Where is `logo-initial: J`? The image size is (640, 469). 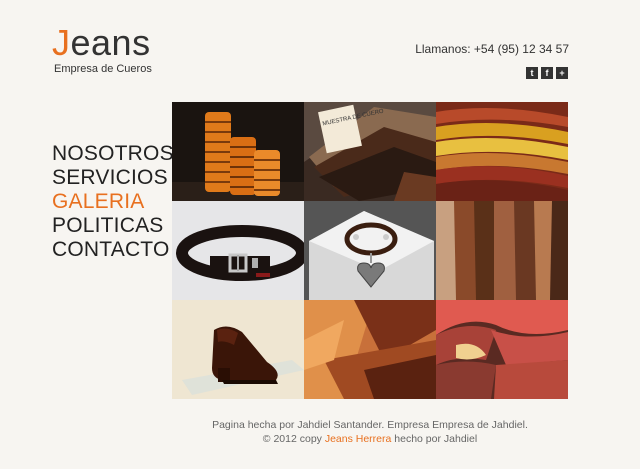
logo-initial: J is located at coordinates (61, 42).